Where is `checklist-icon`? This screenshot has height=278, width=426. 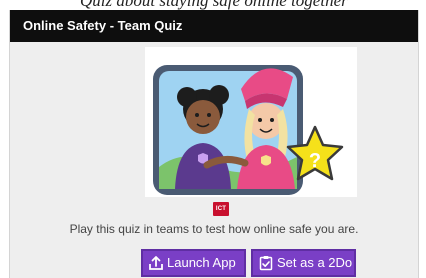 checklist-icon is located at coordinates (266, 263).